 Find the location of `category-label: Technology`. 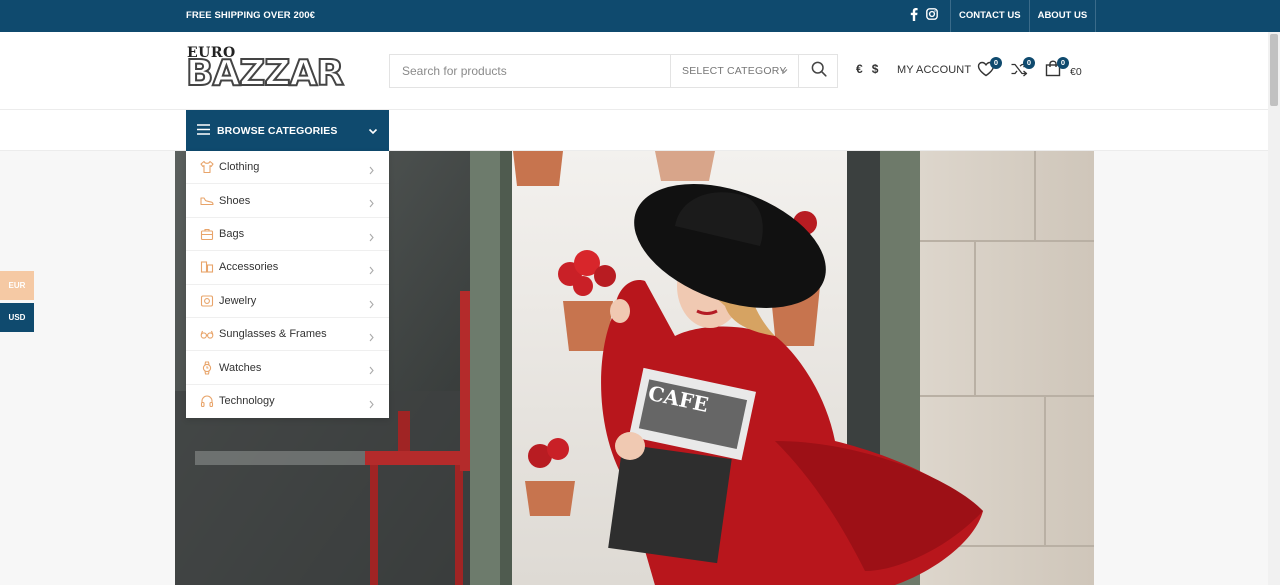

category-label: Technology is located at coordinates (247, 401).